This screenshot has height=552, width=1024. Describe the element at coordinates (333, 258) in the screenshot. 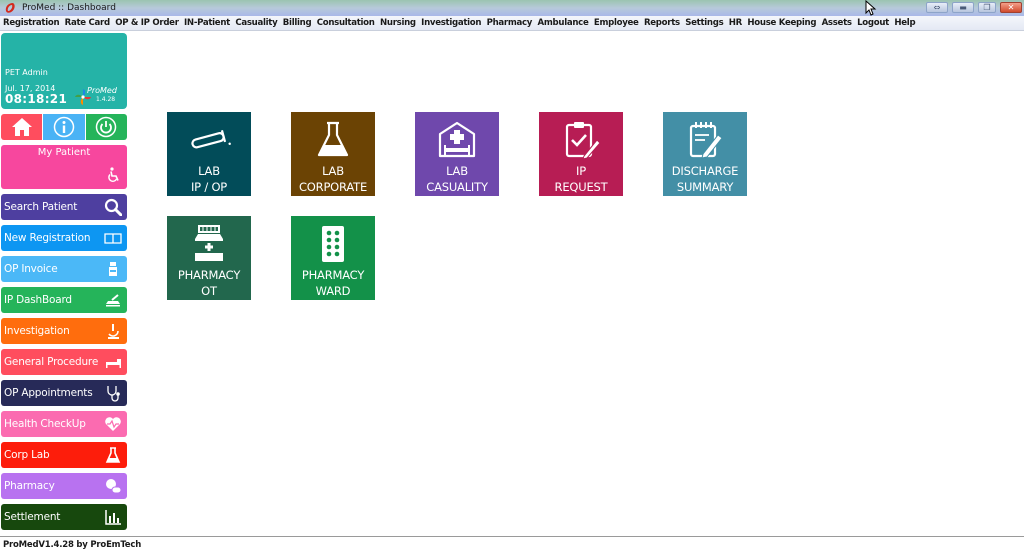

I see `tile-pharmacy-ward: PHARMACY WARD` at that location.